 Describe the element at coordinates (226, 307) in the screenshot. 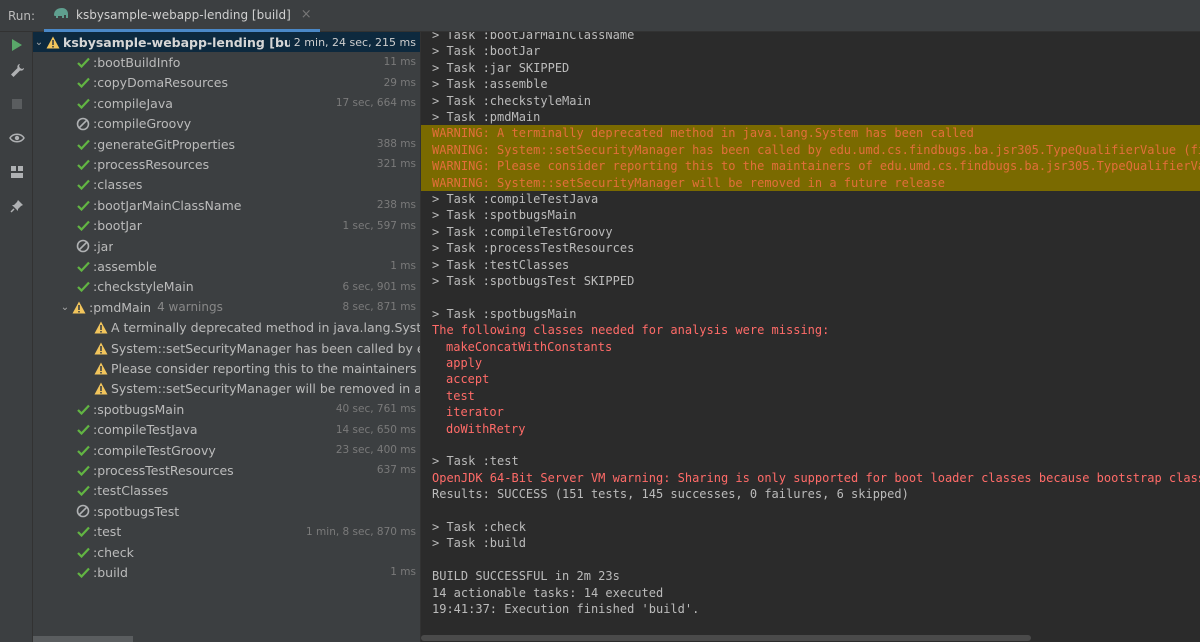

I see `tree-task-row-pmd: ⌄:pmdMain 4 warnings 8 sec, 871 ms` at that location.